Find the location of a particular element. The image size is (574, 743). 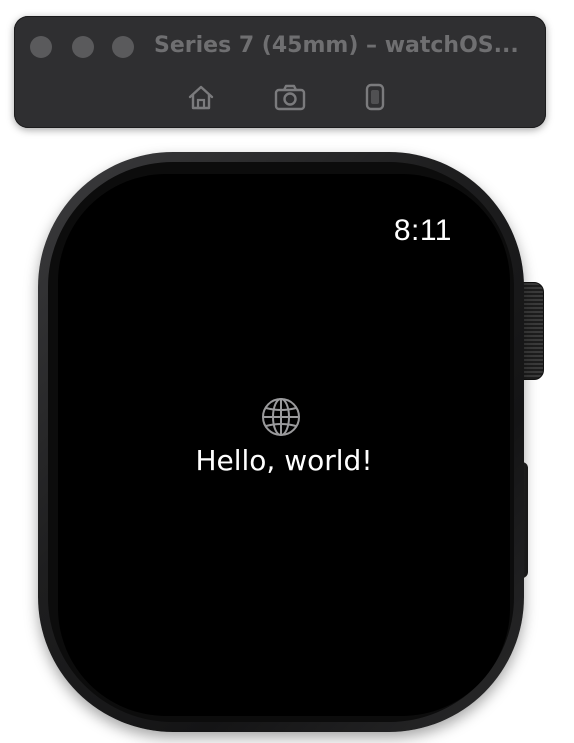

minimize-window-button is located at coordinates (83, 47).